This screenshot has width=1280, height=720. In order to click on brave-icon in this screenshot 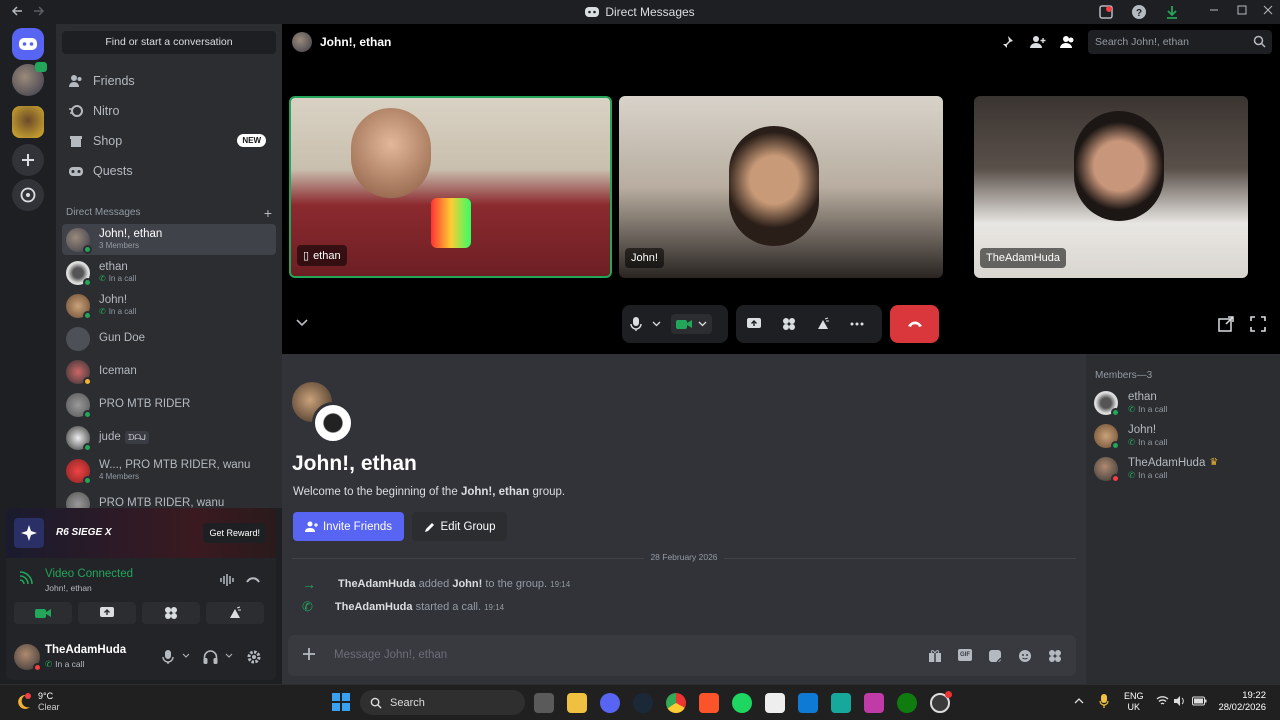, I will do `click(709, 703)`.